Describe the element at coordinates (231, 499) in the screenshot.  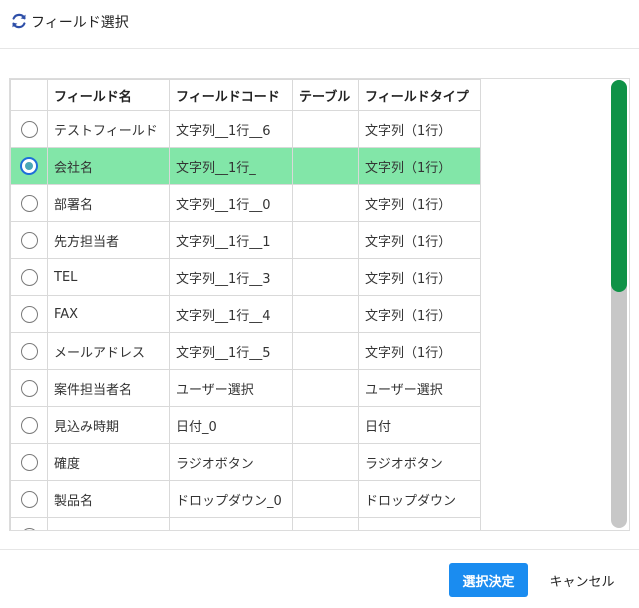
I see `field-code-cell: ドロップダウン_0` at that location.